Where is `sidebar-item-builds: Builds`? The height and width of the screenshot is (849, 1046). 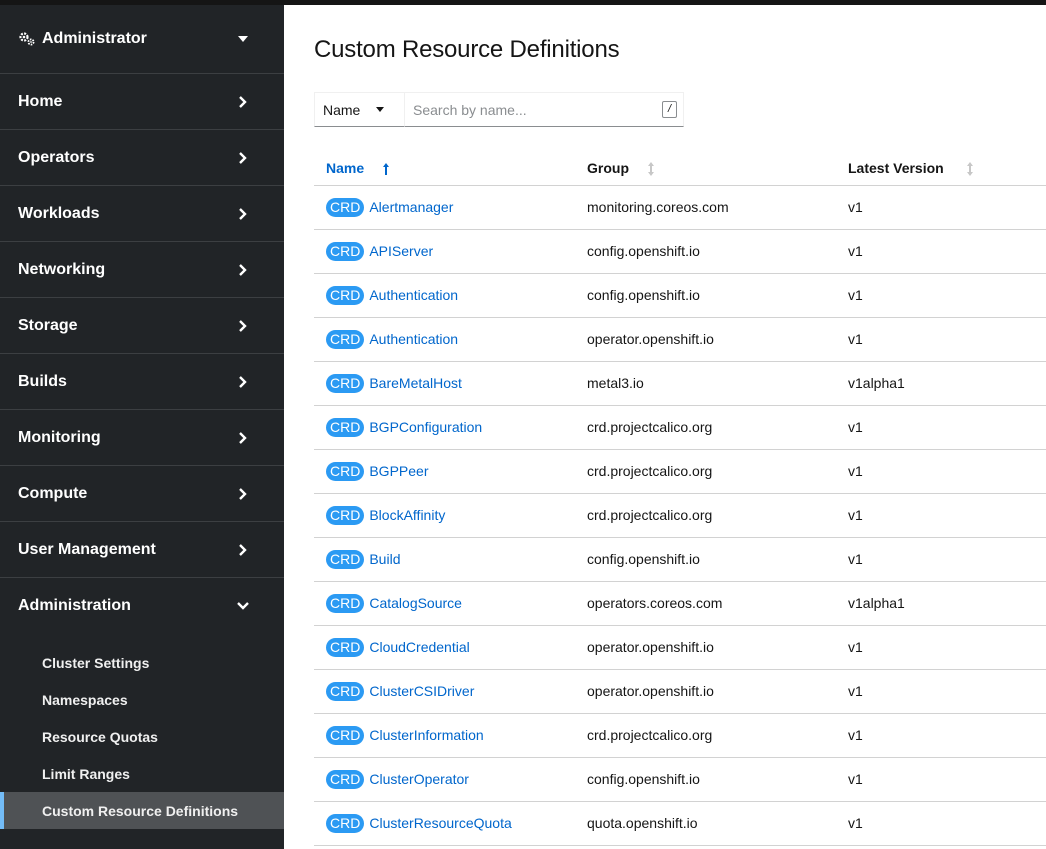 sidebar-item-builds: Builds is located at coordinates (142, 382).